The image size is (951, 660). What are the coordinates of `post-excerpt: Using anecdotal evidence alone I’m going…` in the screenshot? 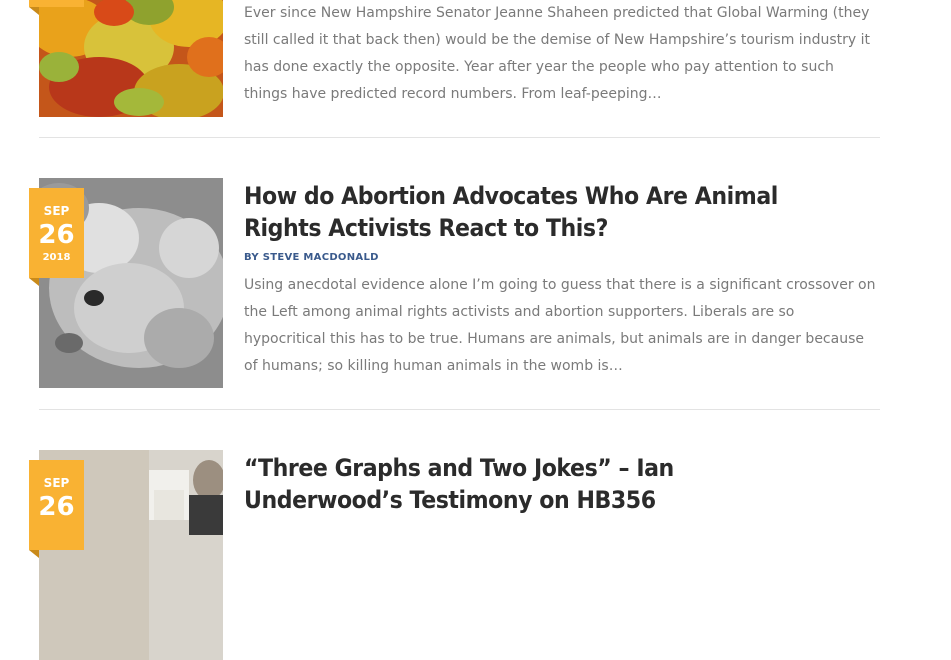 It's located at (560, 325).